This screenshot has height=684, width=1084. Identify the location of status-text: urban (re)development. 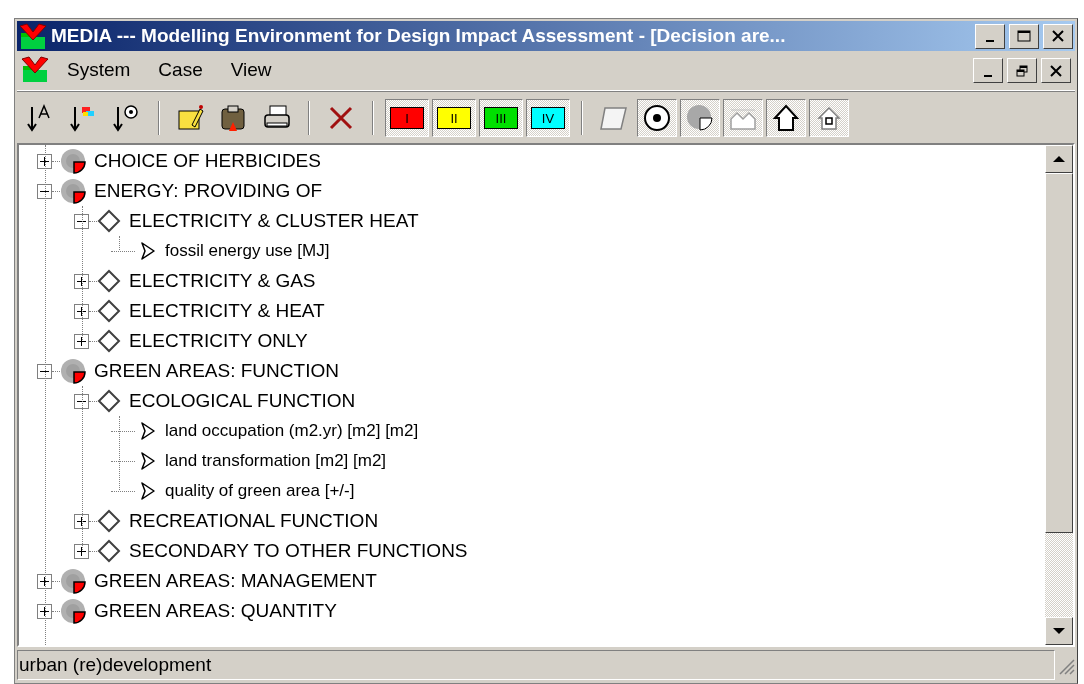
(536, 665).